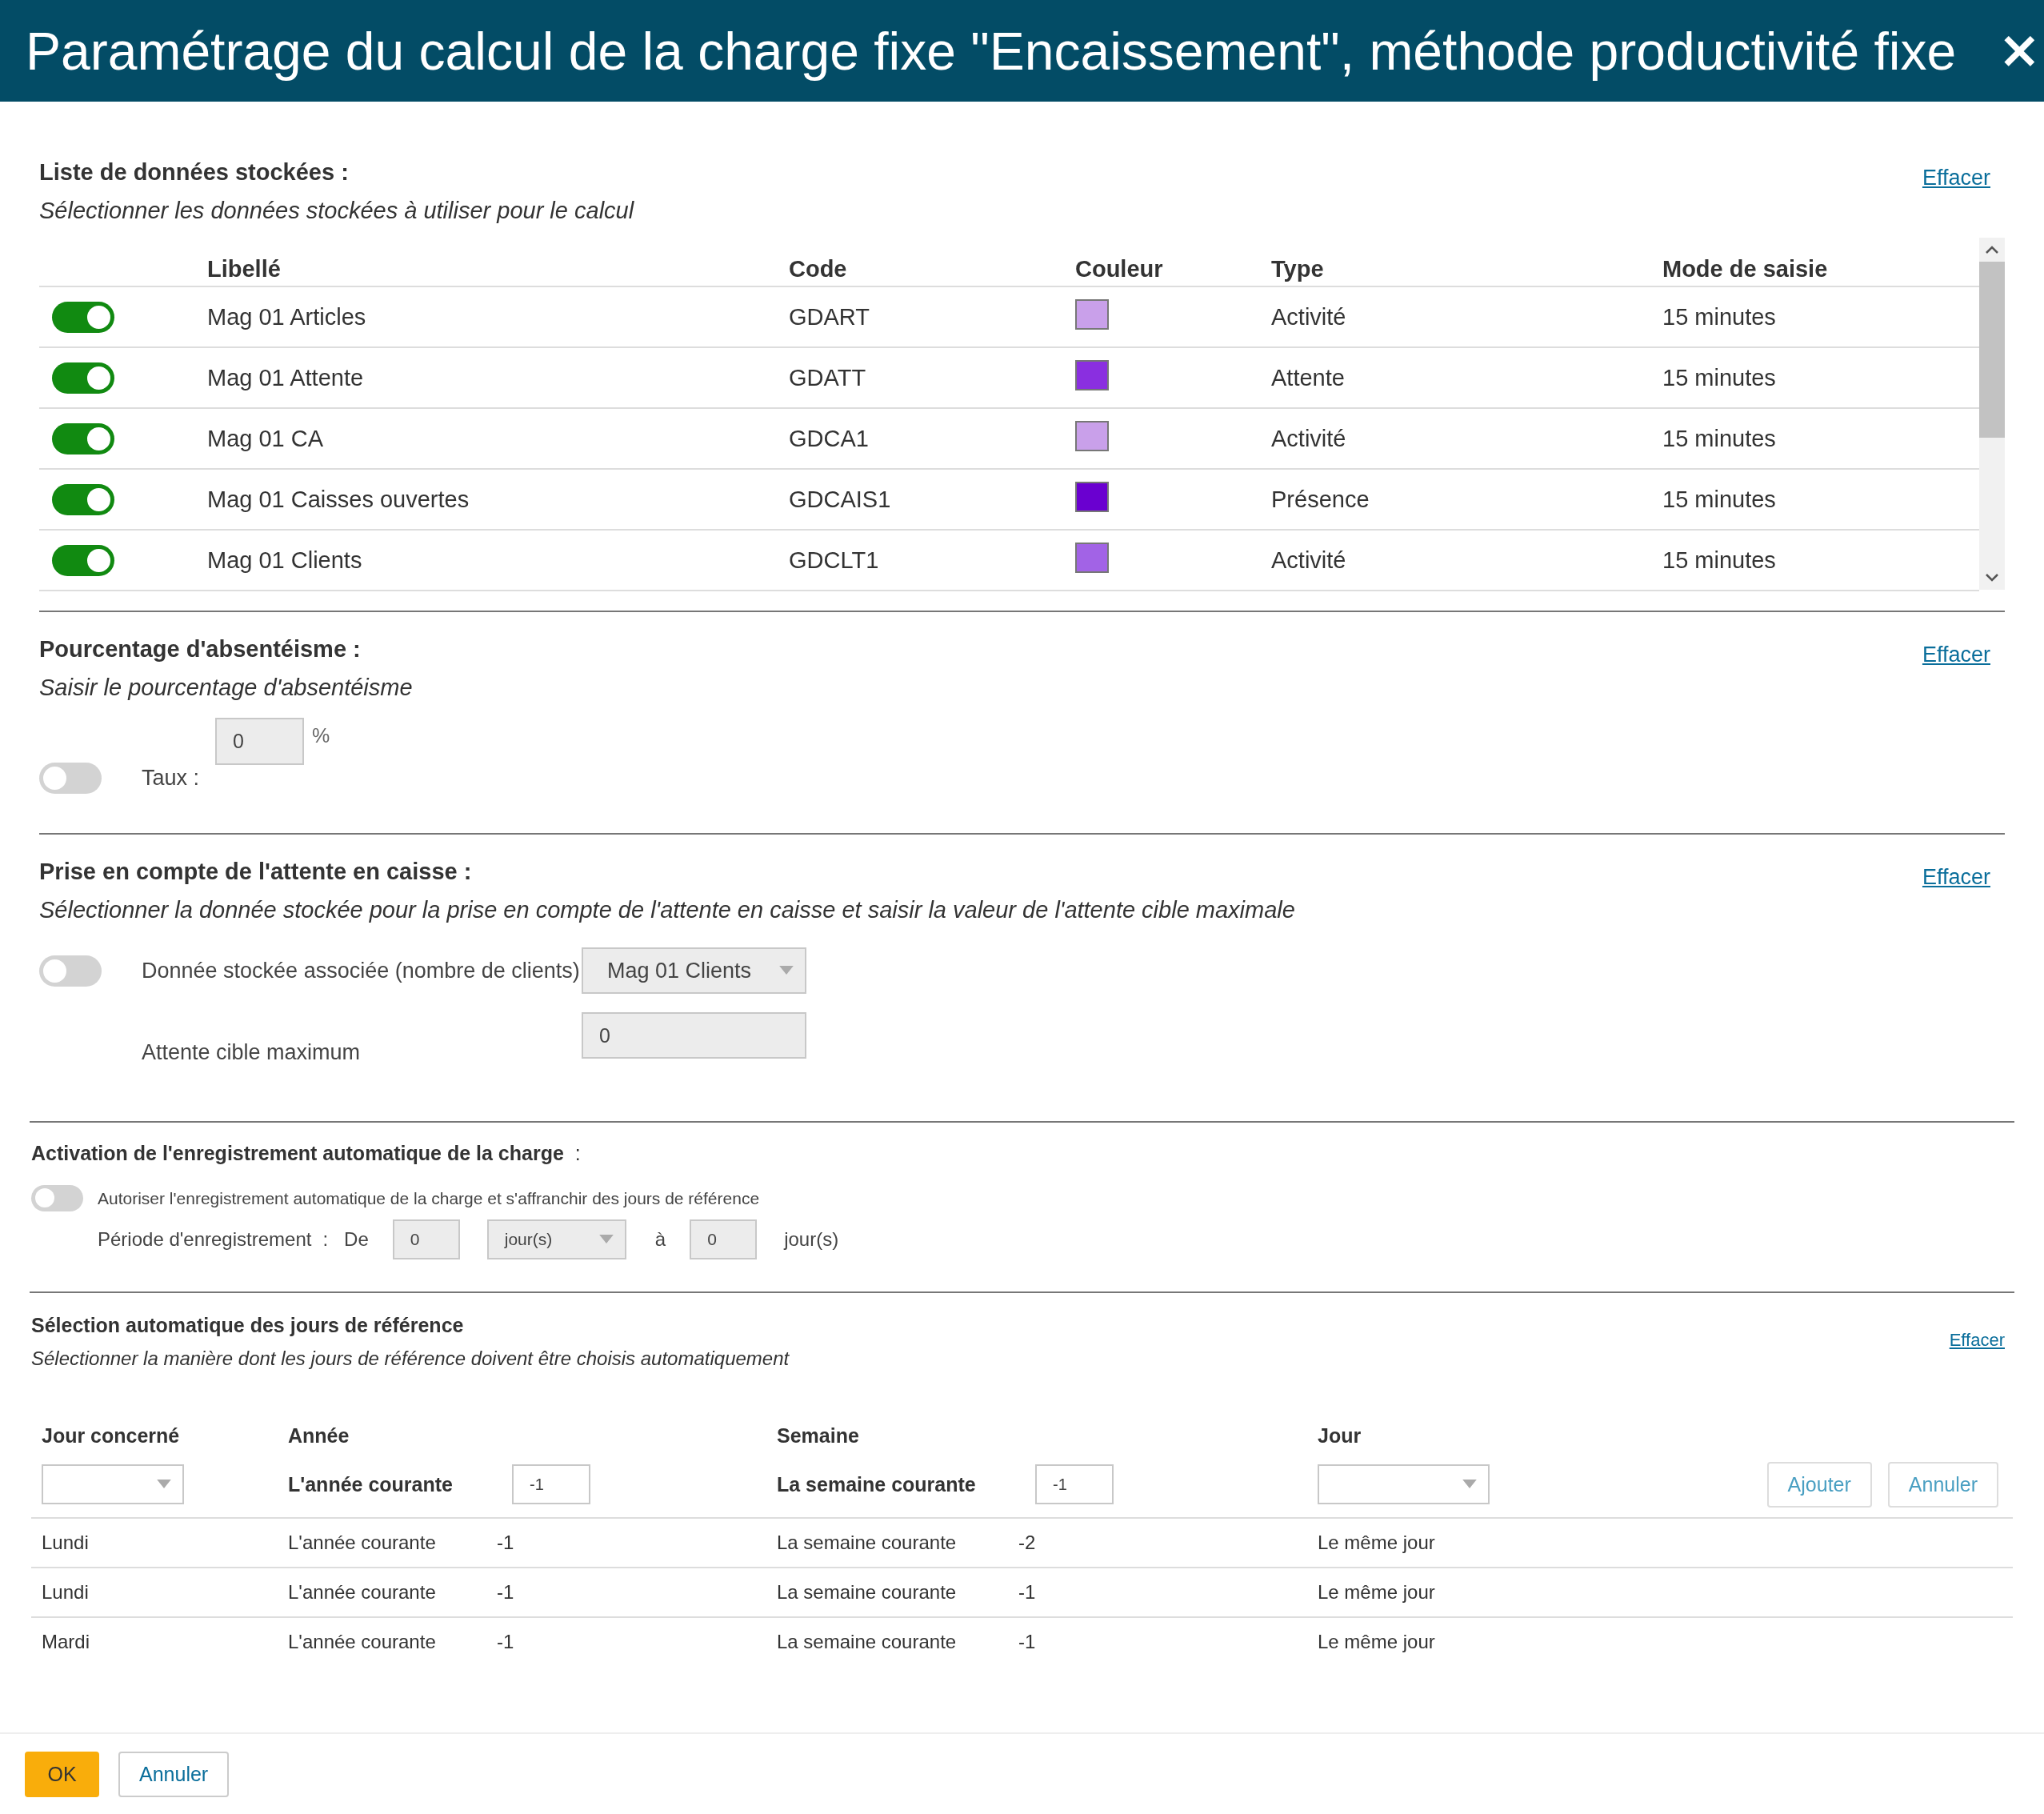 This screenshot has width=2044, height=1814. I want to click on table-cell-text: GDCA1, so click(829, 439).